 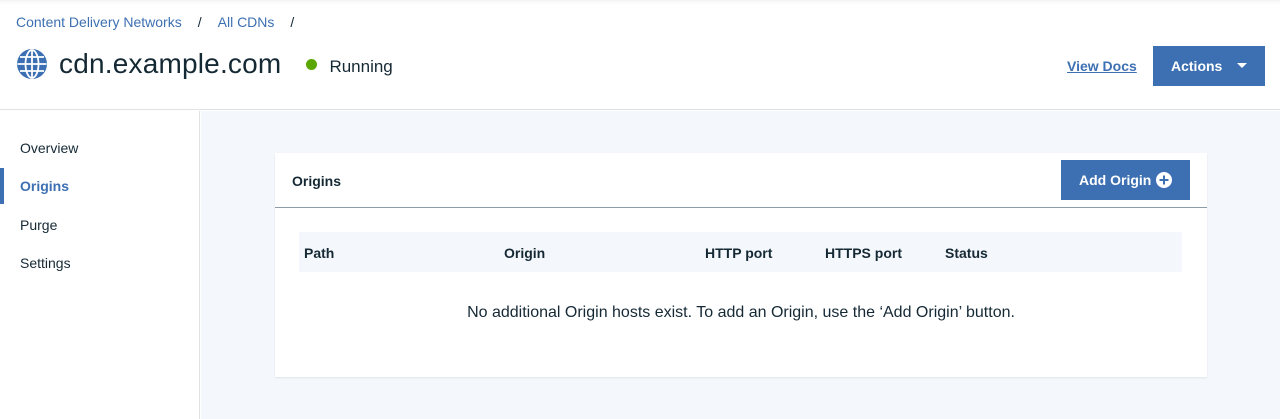 I want to click on status-label: Running, so click(x=361, y=66).